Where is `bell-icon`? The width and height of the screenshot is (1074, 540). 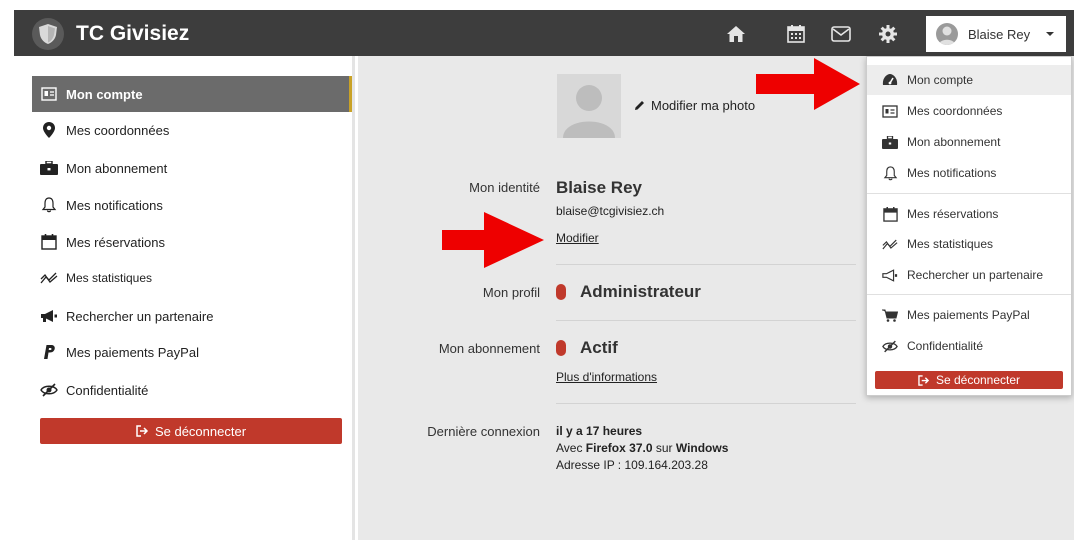 bell-icon is located at coordinates (49, 205).